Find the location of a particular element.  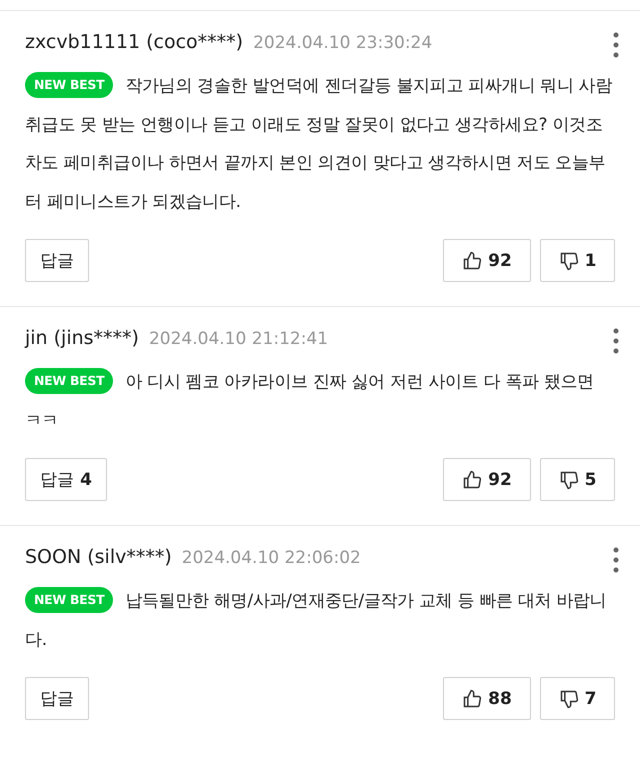

dislike-button: 7 is located at coordinates (577, 698).